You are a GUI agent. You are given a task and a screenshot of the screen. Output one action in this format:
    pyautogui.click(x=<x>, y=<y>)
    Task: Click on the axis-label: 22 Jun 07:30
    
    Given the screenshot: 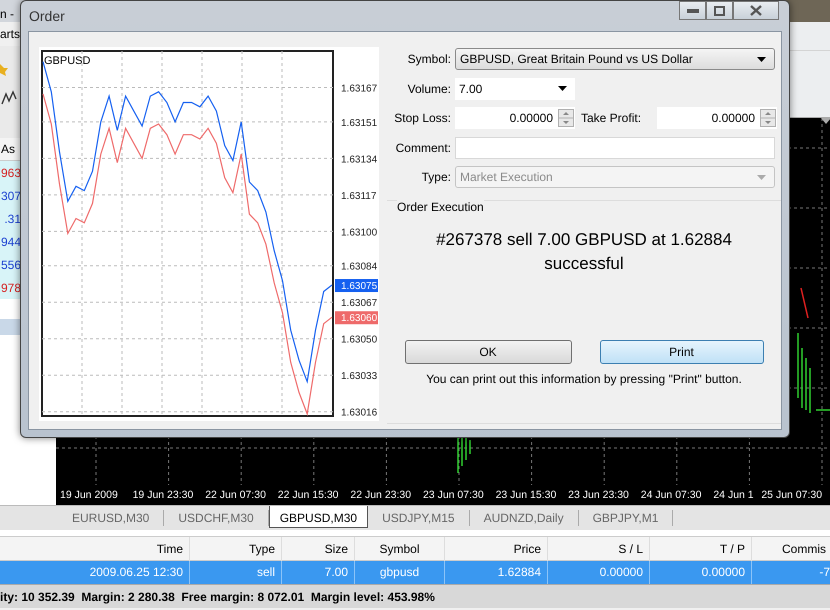 What is the action you would take?
    pyautogui.click(x=236, y=495)
    